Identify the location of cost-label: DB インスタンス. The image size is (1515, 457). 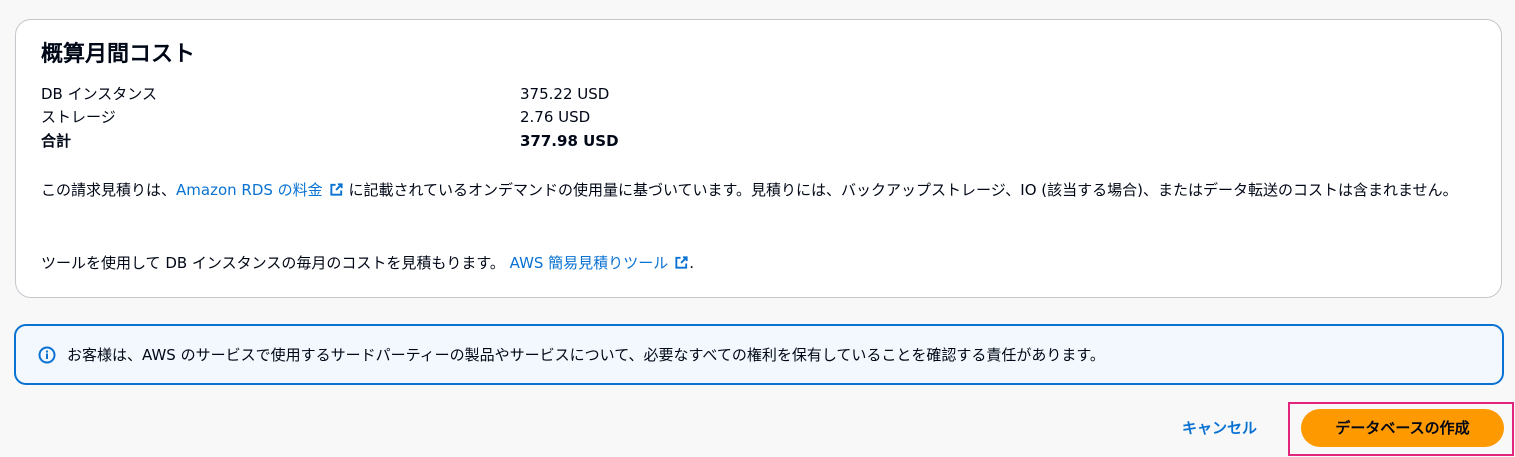
(99, 94).